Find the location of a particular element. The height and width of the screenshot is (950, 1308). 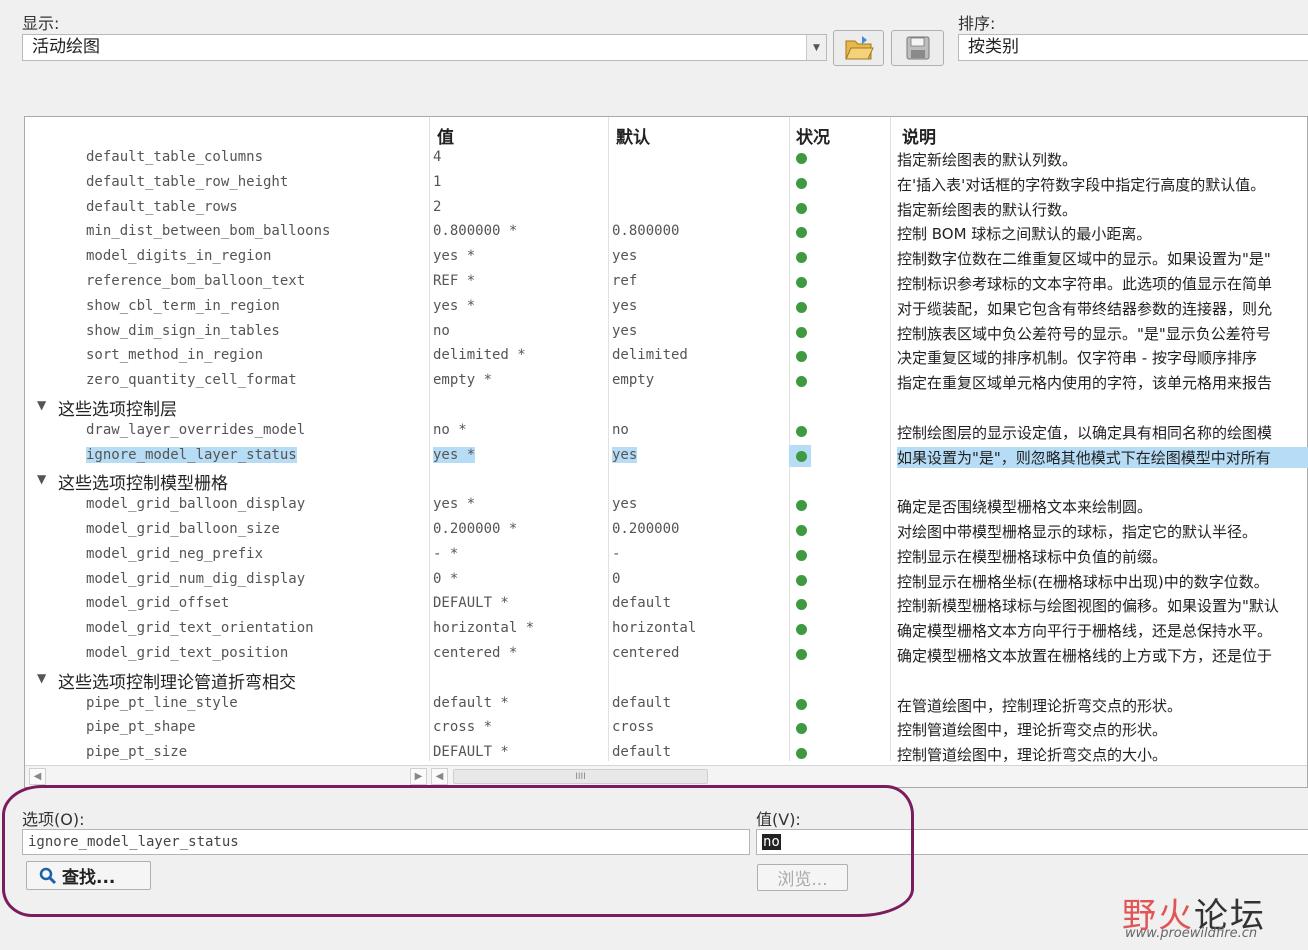

value-field: no is located at coordinates (1032, 842).